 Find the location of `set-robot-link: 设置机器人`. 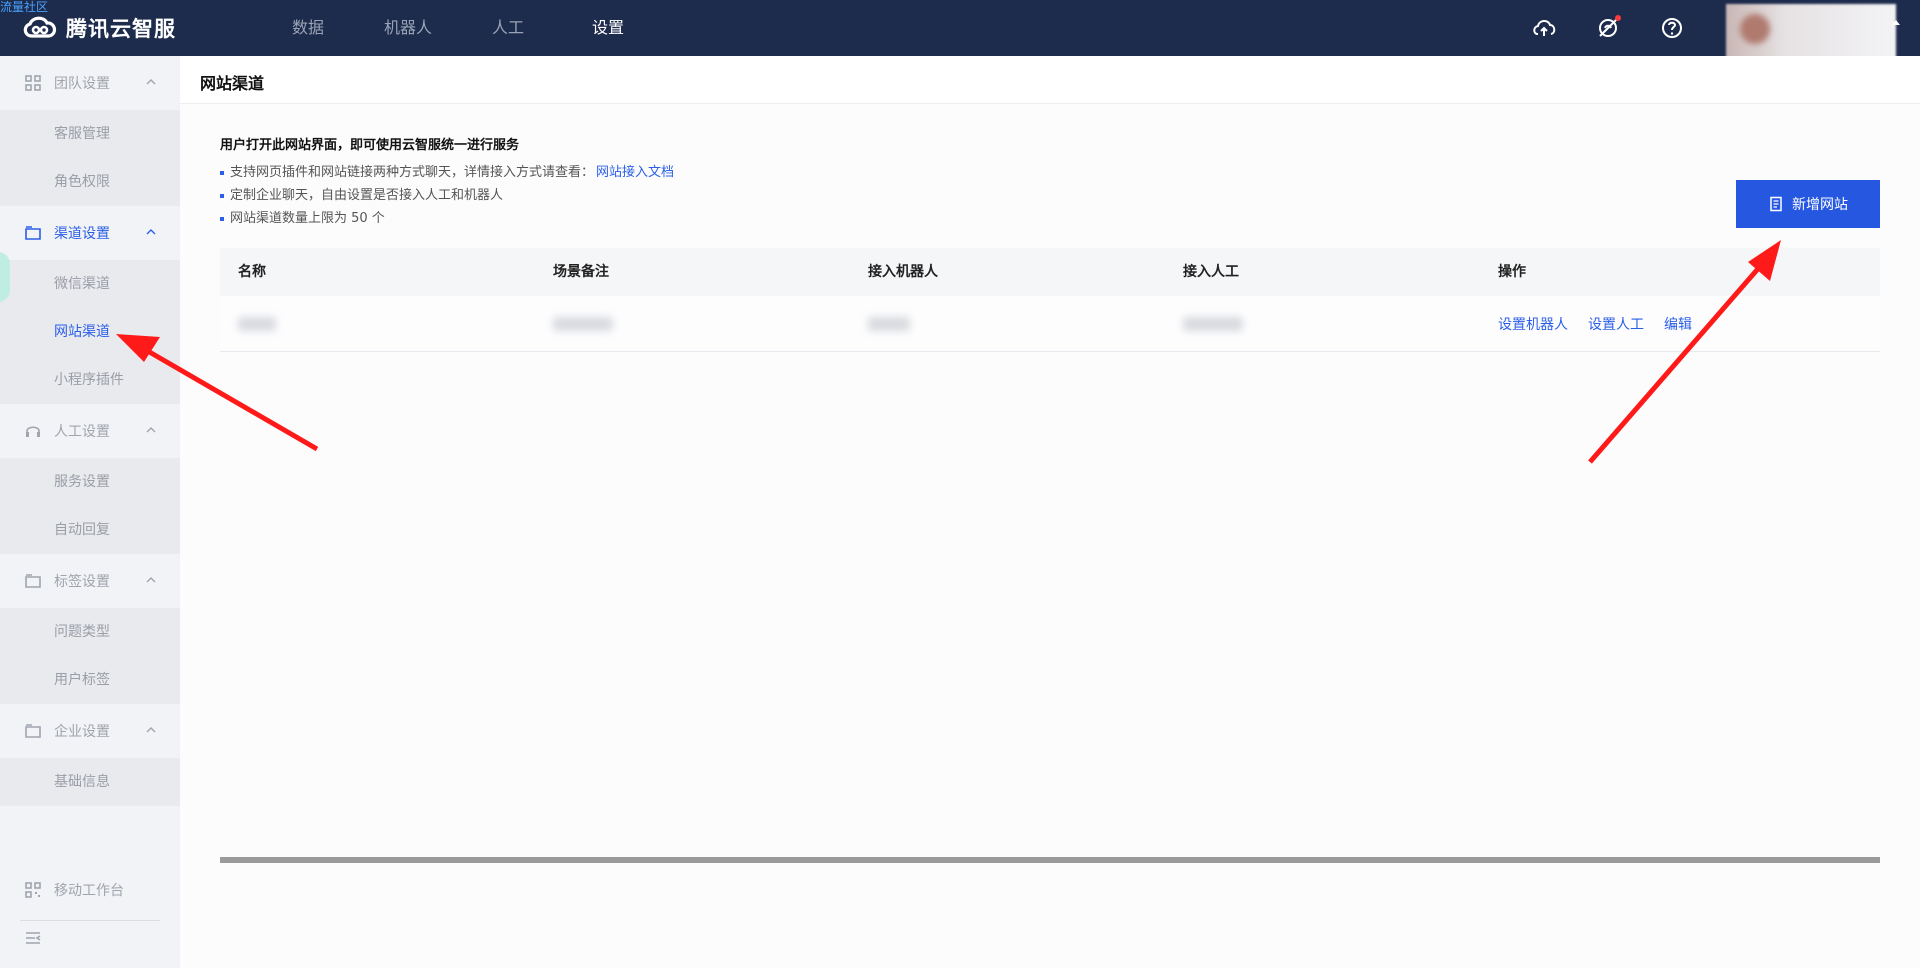

set-robot-link: 设置机器人 is located at coordinates (1533, 324).